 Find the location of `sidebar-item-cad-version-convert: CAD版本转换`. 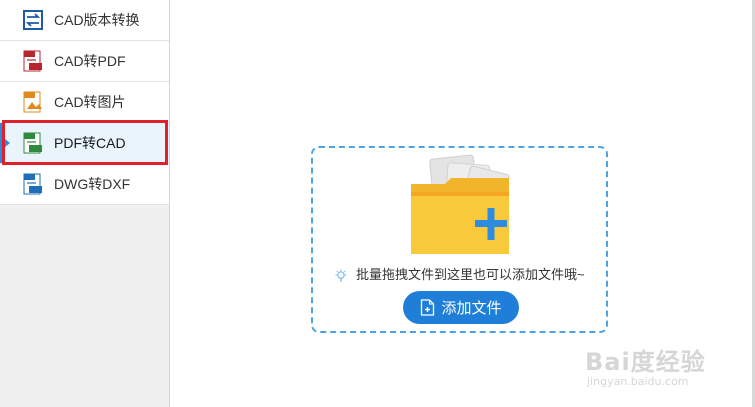

sidebar-item-cad-version-convert: CAD版本转换 is located at coordinates (84, 20).